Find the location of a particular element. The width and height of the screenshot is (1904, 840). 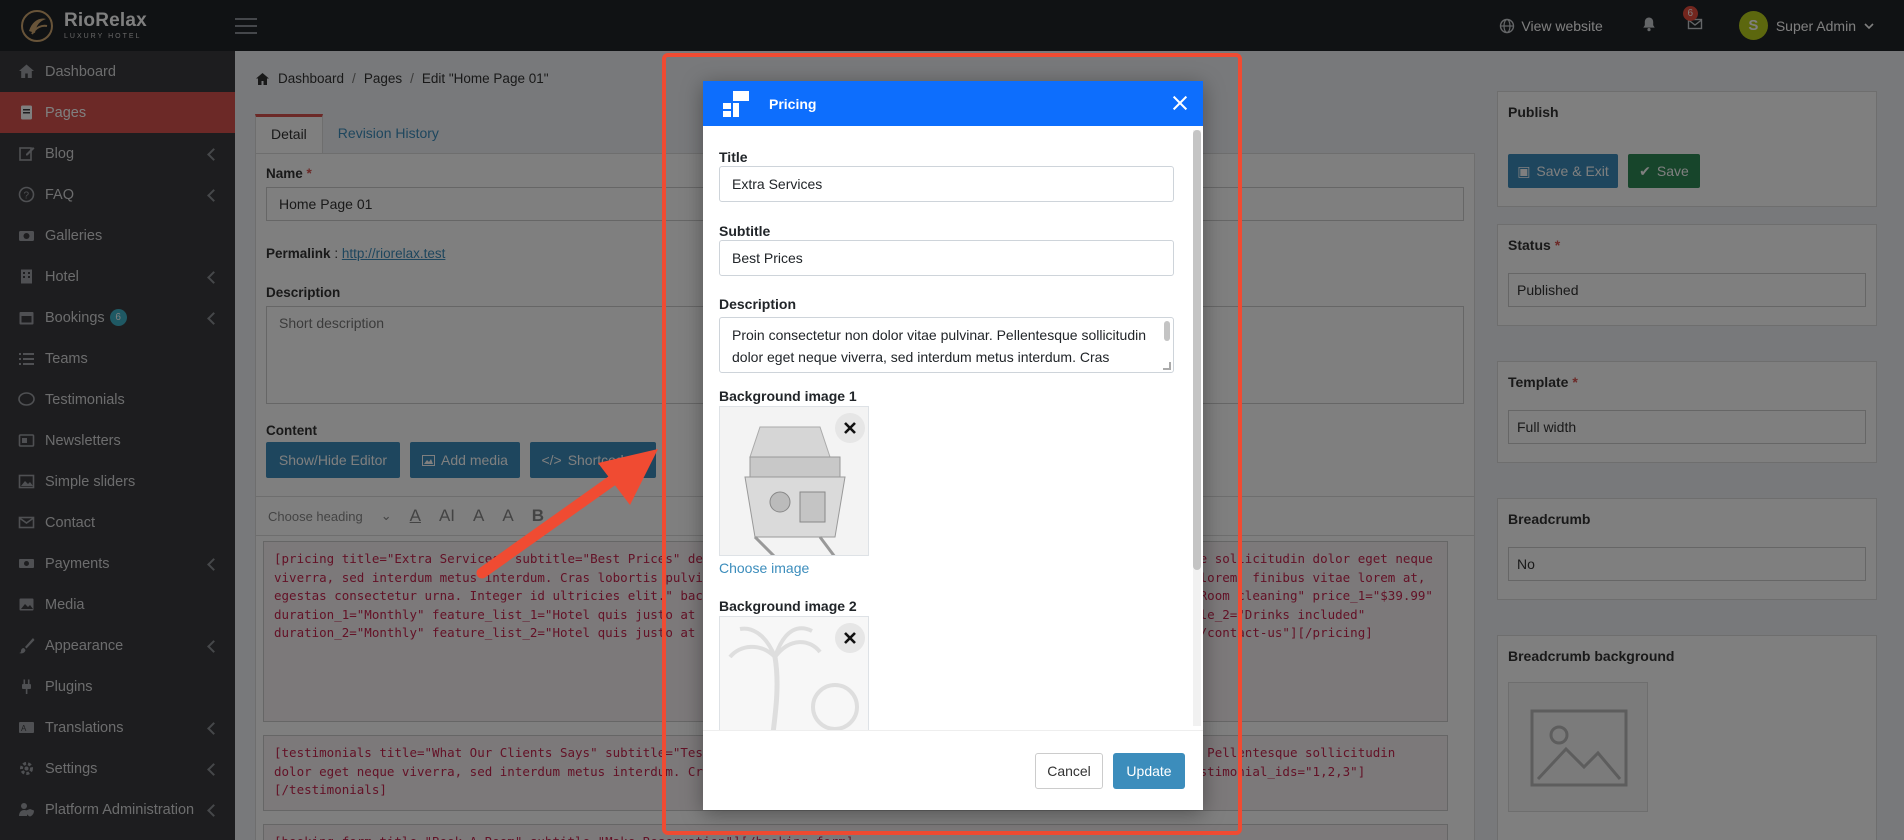

subtitle-label: Subtitle is located at coordinates (745, 231).